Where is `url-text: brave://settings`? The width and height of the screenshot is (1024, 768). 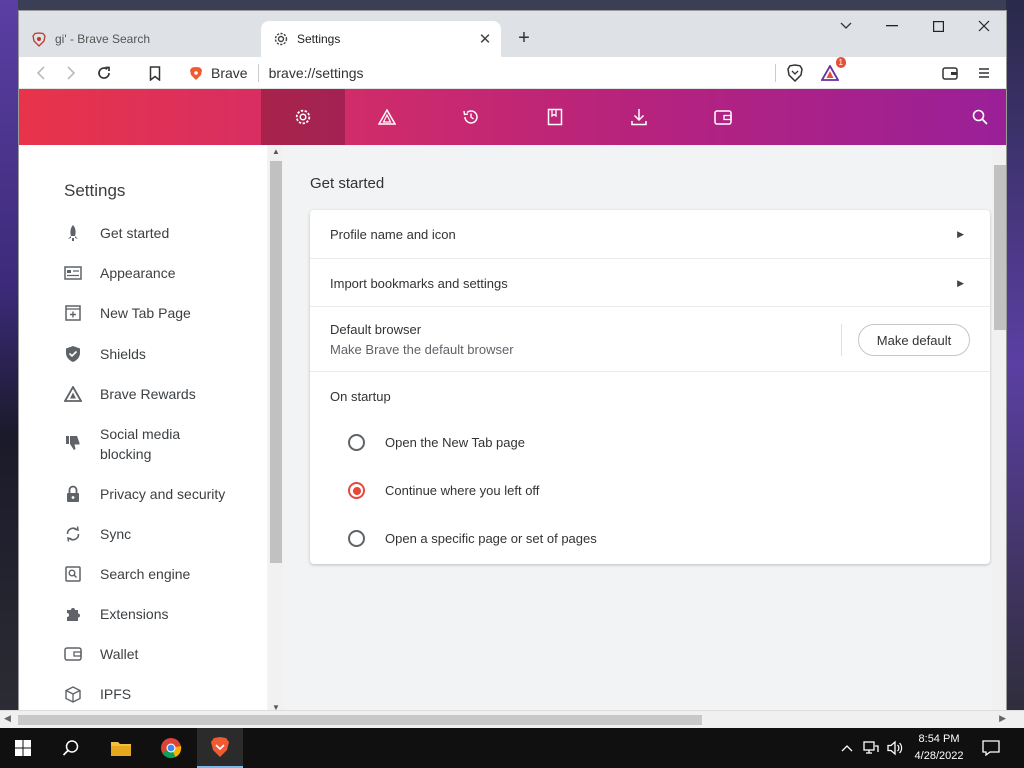 url-text: brave://settings is located at coordinates (316, 73).